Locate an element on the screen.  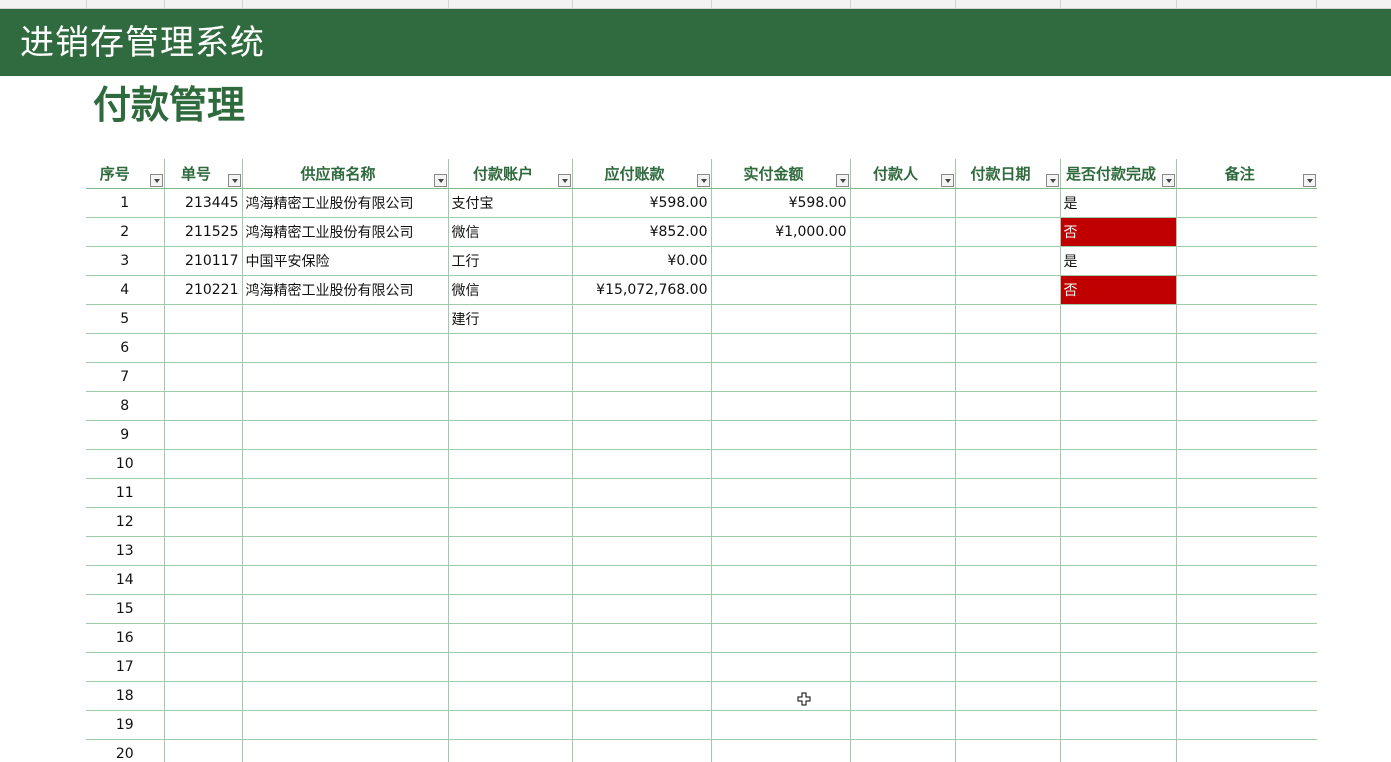
cell-seq: 4 is located at coordinates (125, 290).